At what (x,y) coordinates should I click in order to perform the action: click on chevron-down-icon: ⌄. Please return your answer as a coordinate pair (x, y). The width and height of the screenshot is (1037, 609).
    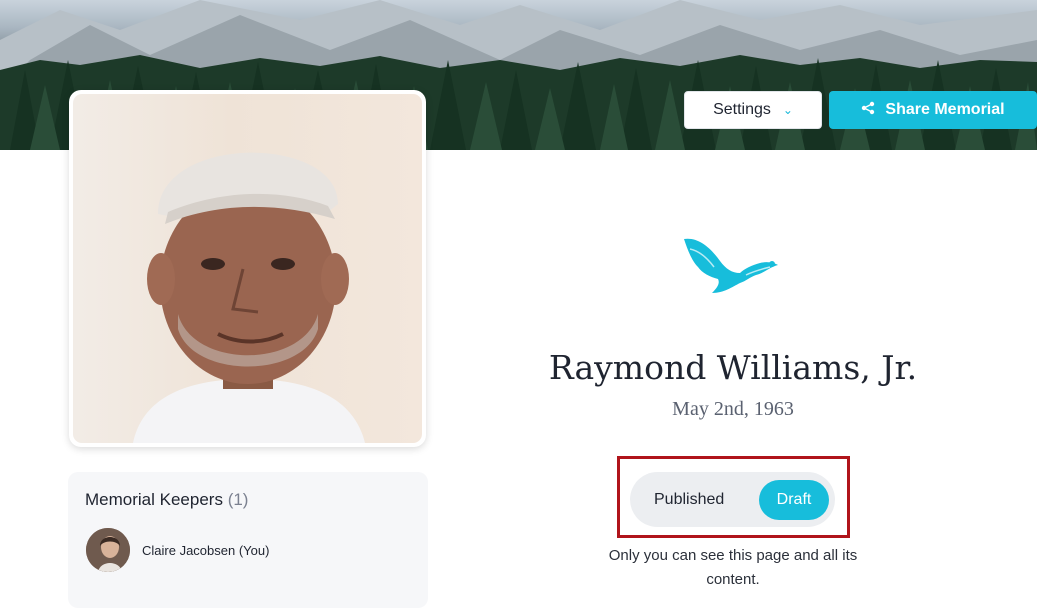
    Looking at the image, I should click on (787, 110).